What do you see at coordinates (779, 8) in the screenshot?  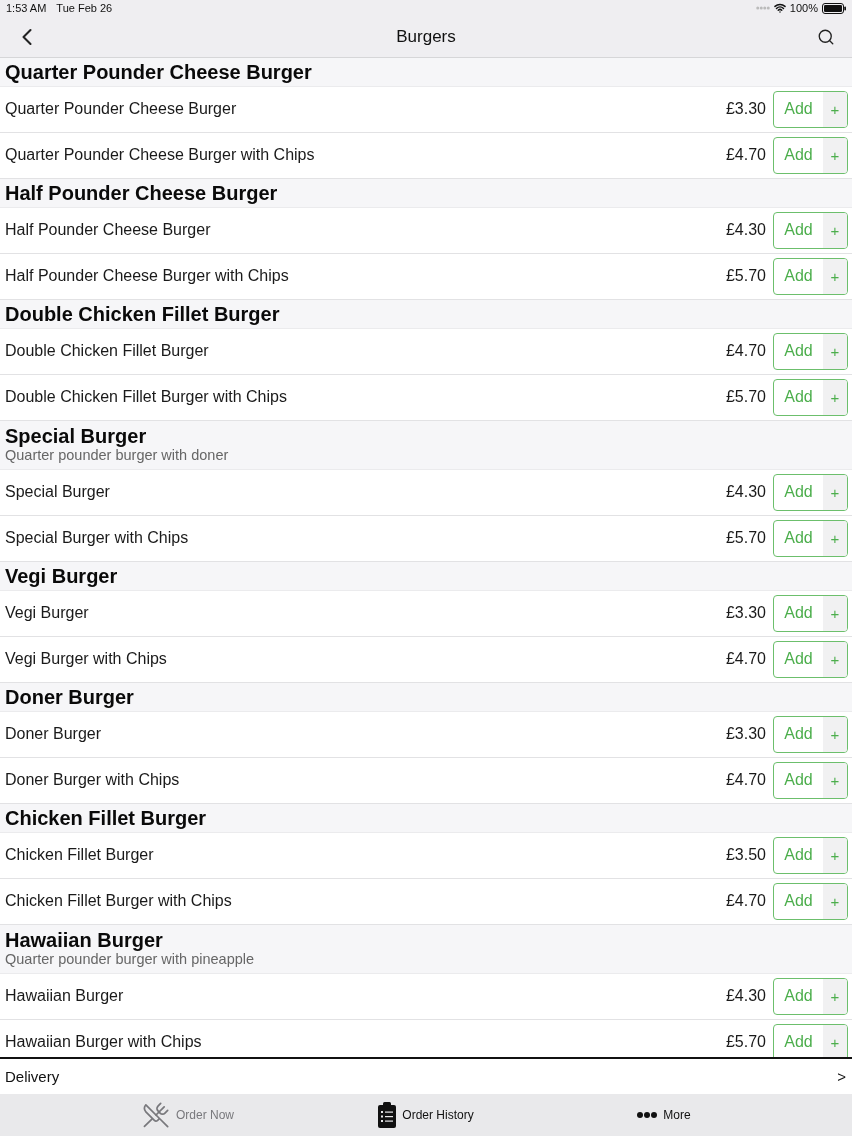 I see `wifi-icon` at bounding box center [779, 8].